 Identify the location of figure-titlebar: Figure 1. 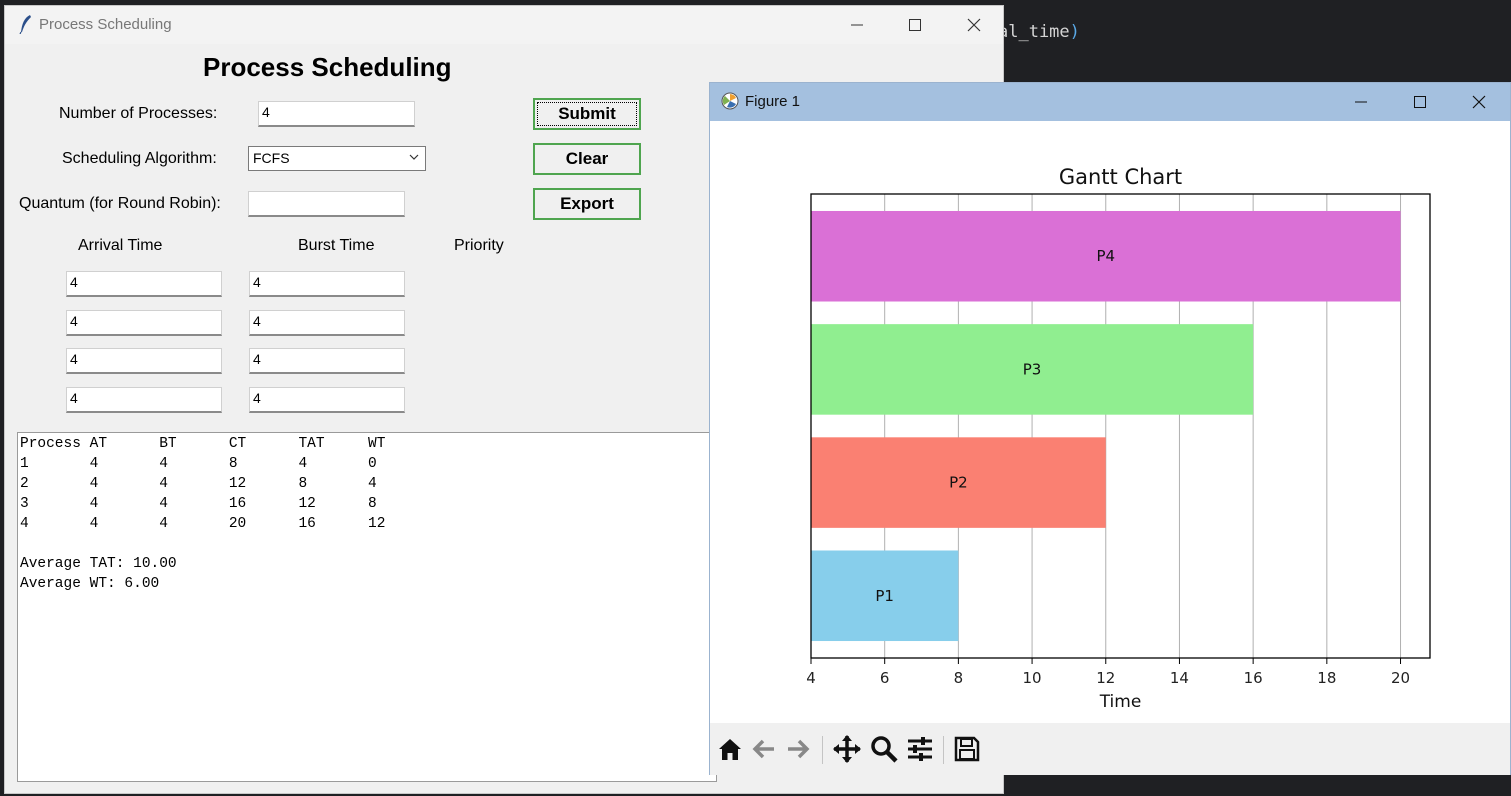
(1110, 102).